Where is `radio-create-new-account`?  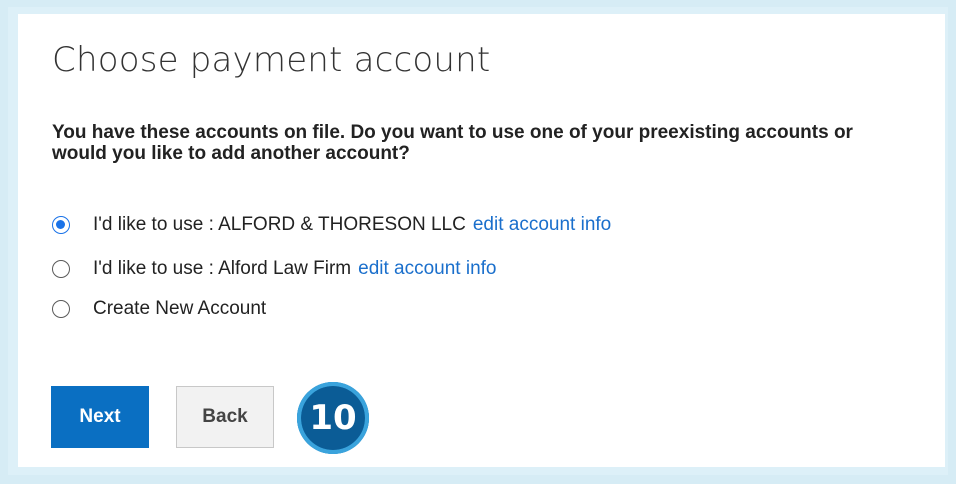 radio-create-new-account is located at coordinates (61, 309).